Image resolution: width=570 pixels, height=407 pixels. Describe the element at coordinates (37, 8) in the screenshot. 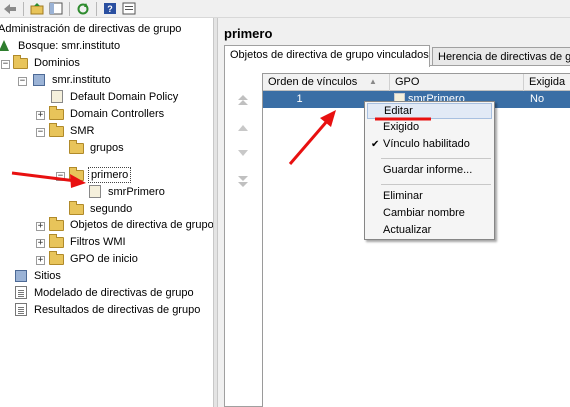

I see `folder-up-icon` at that location.